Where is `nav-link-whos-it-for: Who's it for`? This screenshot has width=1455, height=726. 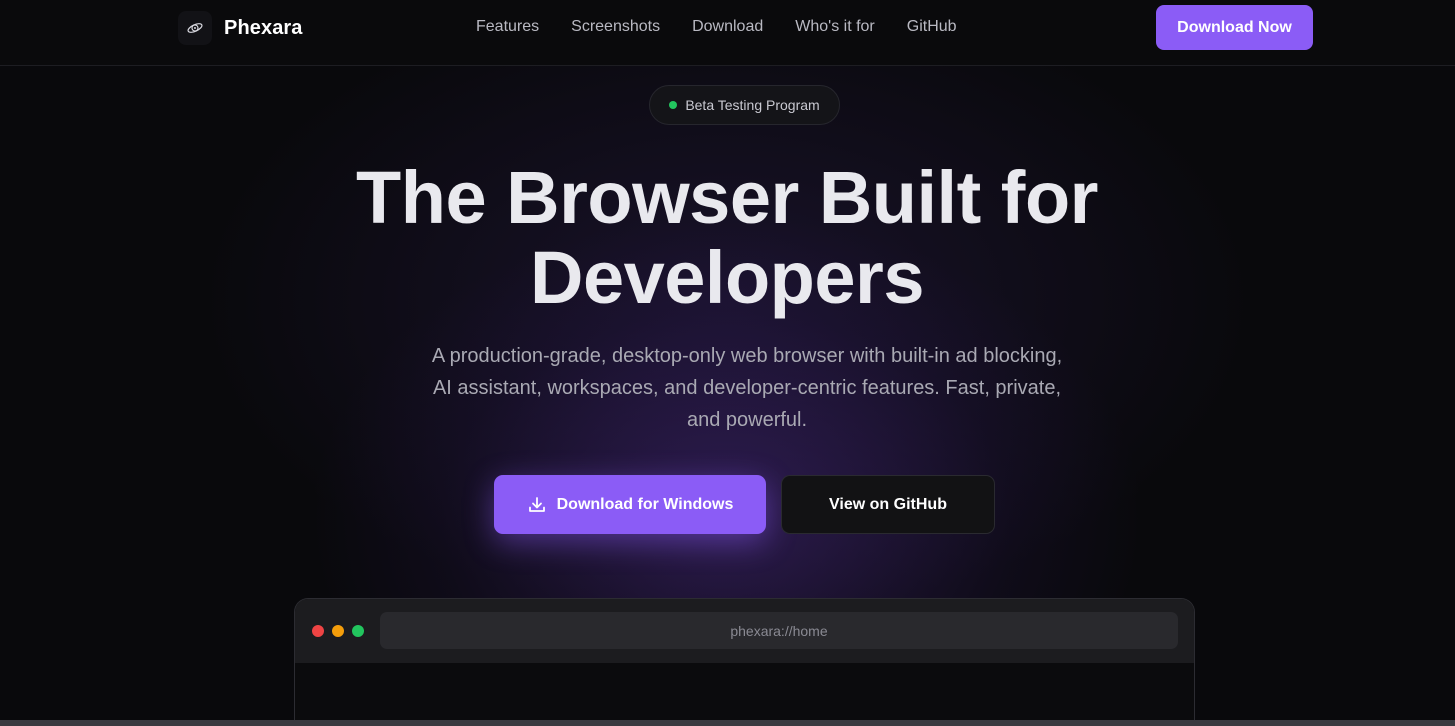 nav-link-whos-it-for: Who's it for is located at coordinates (835, 27).